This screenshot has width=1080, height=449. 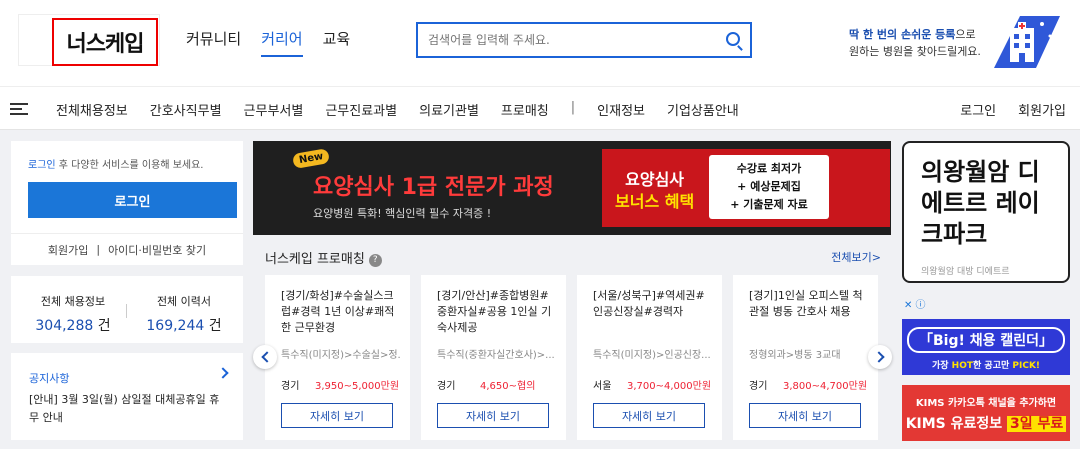 What do you see at coordinates (965, 34) in the screenshot?
I see `promo-rest: 으로` at bounding box center [965, 34].